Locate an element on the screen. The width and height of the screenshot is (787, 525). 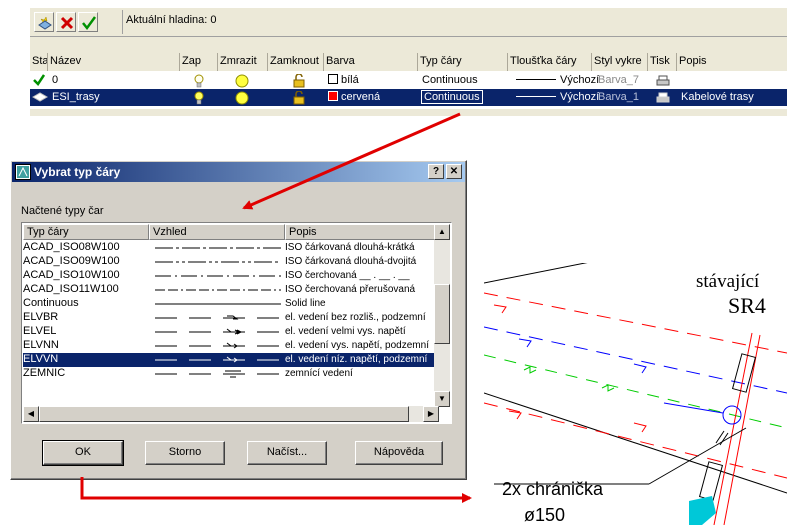
close-icon: ✕ is located at coordinates (454, 171).